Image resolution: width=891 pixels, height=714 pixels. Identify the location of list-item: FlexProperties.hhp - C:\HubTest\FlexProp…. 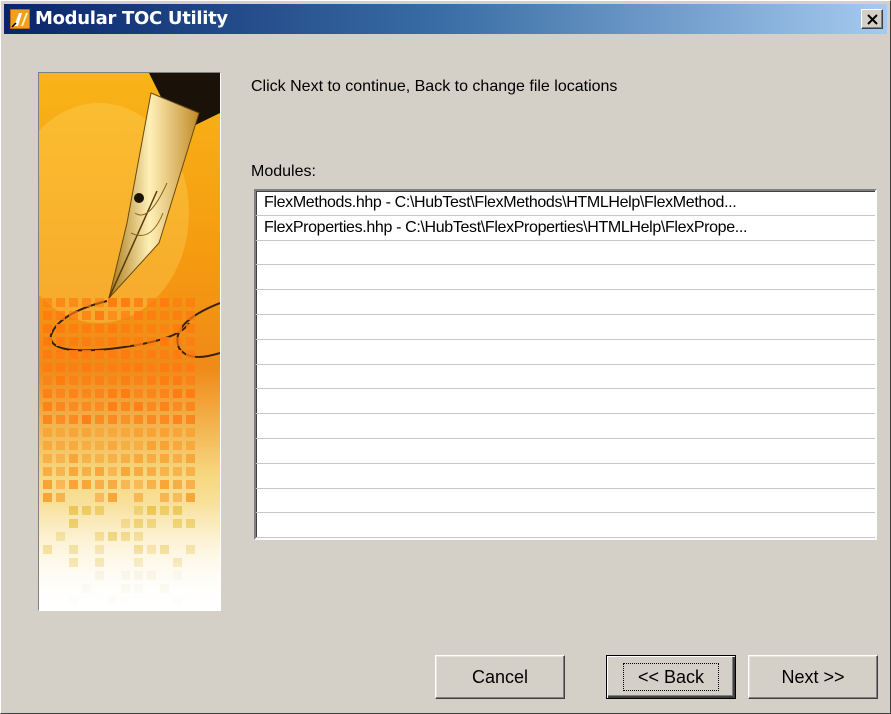
(565, 228).